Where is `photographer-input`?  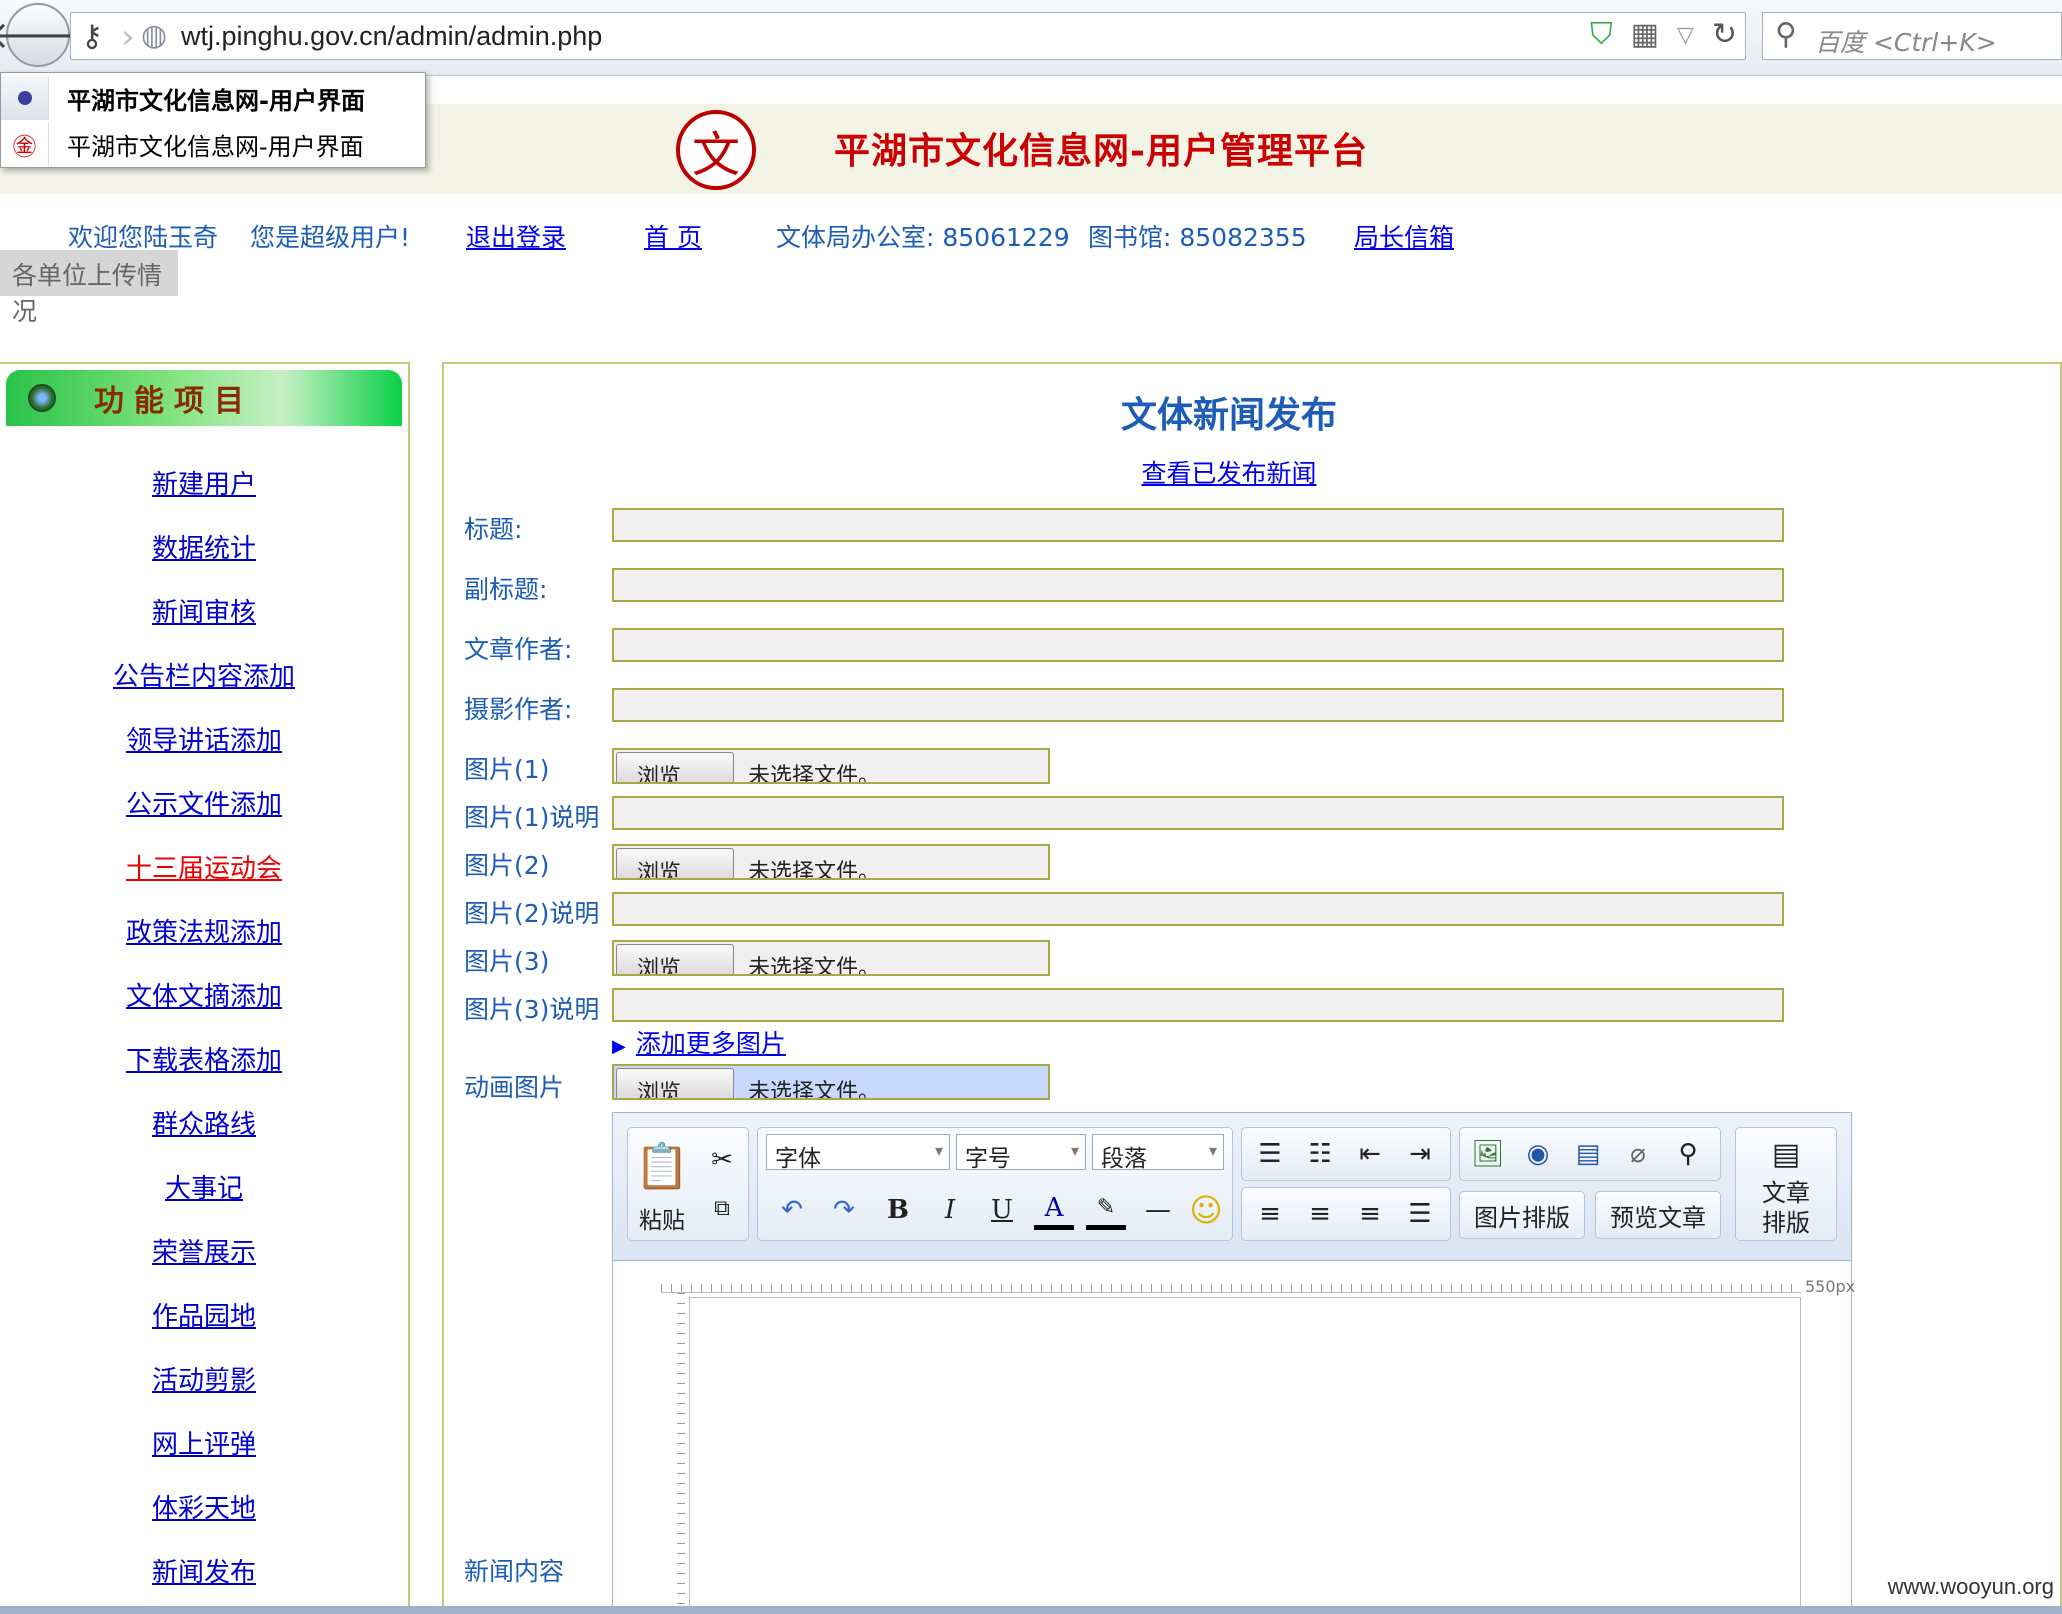 photographer-input is located at coordinates (1198, 705).